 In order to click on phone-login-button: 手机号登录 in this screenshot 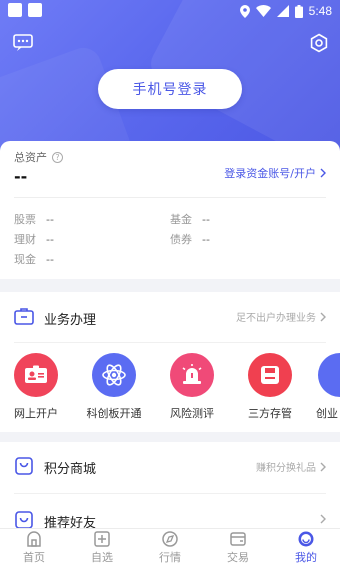, I will do `click(170, 89)`.